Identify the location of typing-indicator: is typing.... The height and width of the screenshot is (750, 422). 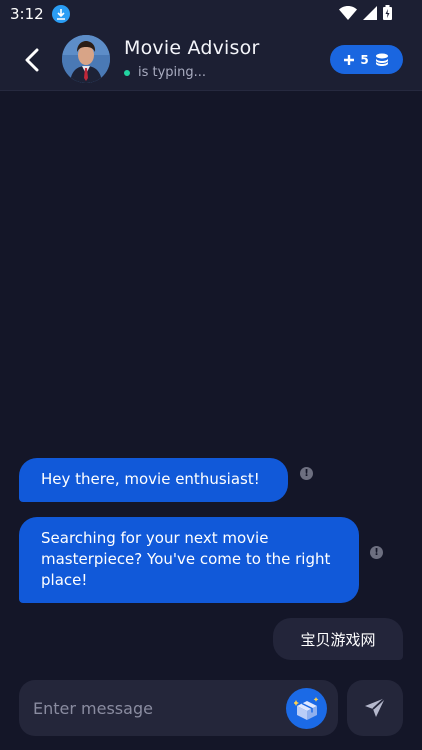
(165, 72).